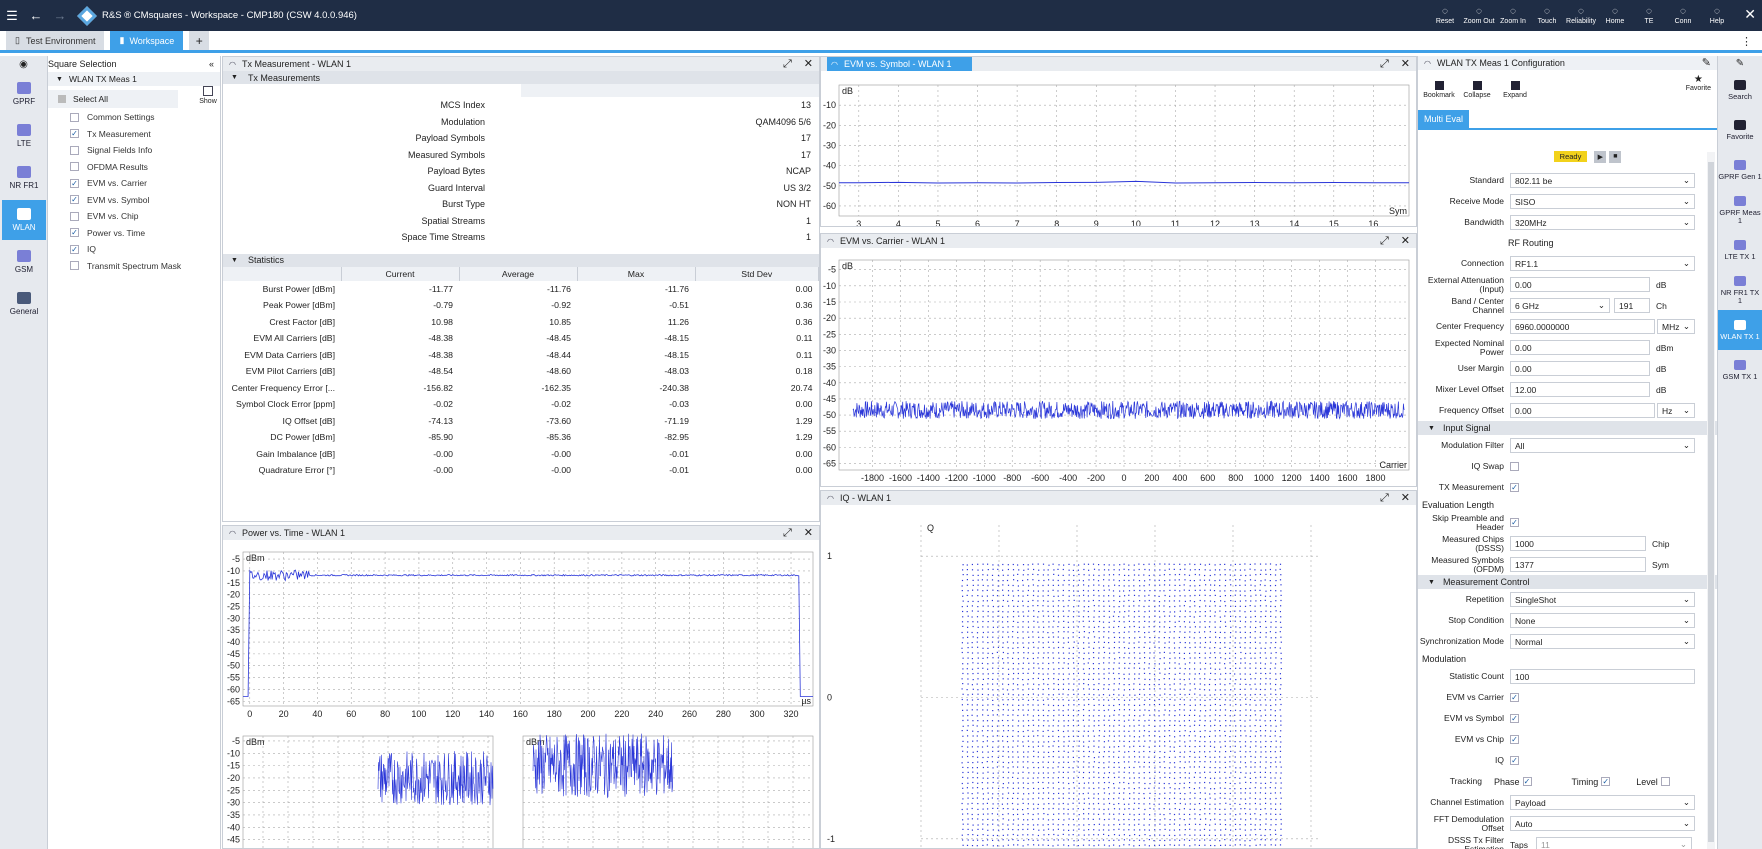 This screenshot has height=849, width=1762. Describe the element at coordinates (134, 150) in the screenshot. I see `tree-item: Signal Fields Info` at that location.